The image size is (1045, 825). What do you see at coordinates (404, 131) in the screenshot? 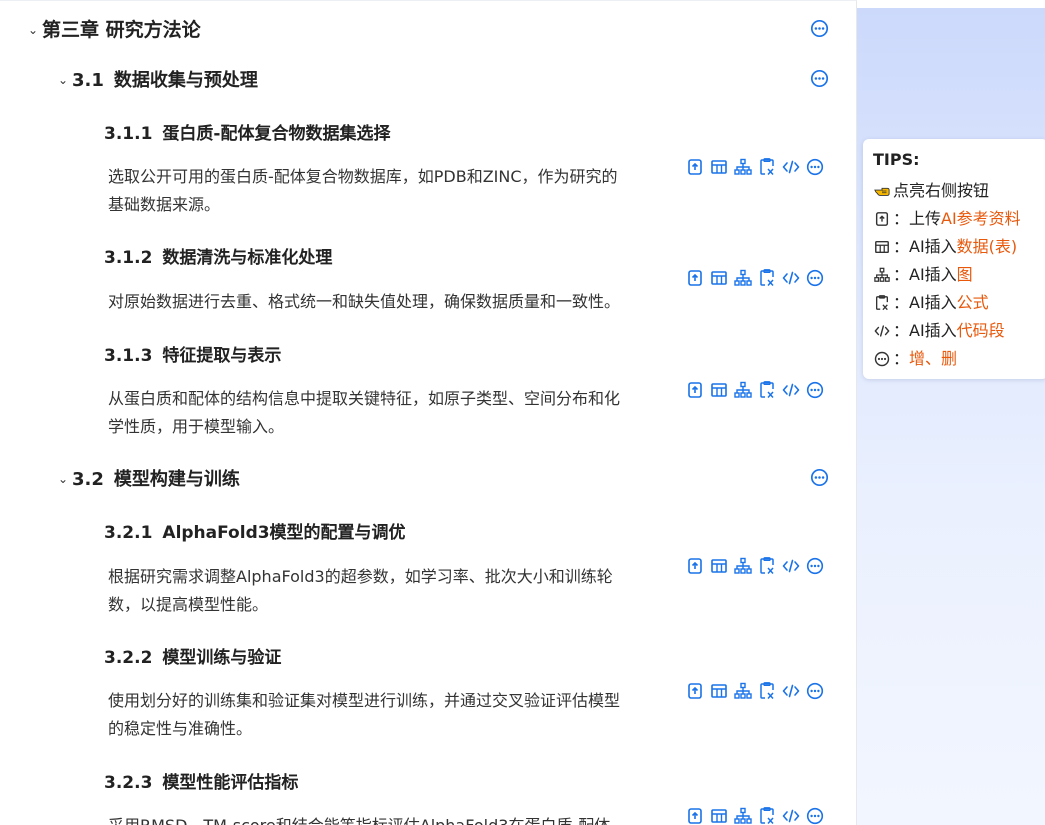
I see `subsection-heading-row: 3.1.1 蛋白质-配体复合物数据集选择` at bounding box center [404, 131].